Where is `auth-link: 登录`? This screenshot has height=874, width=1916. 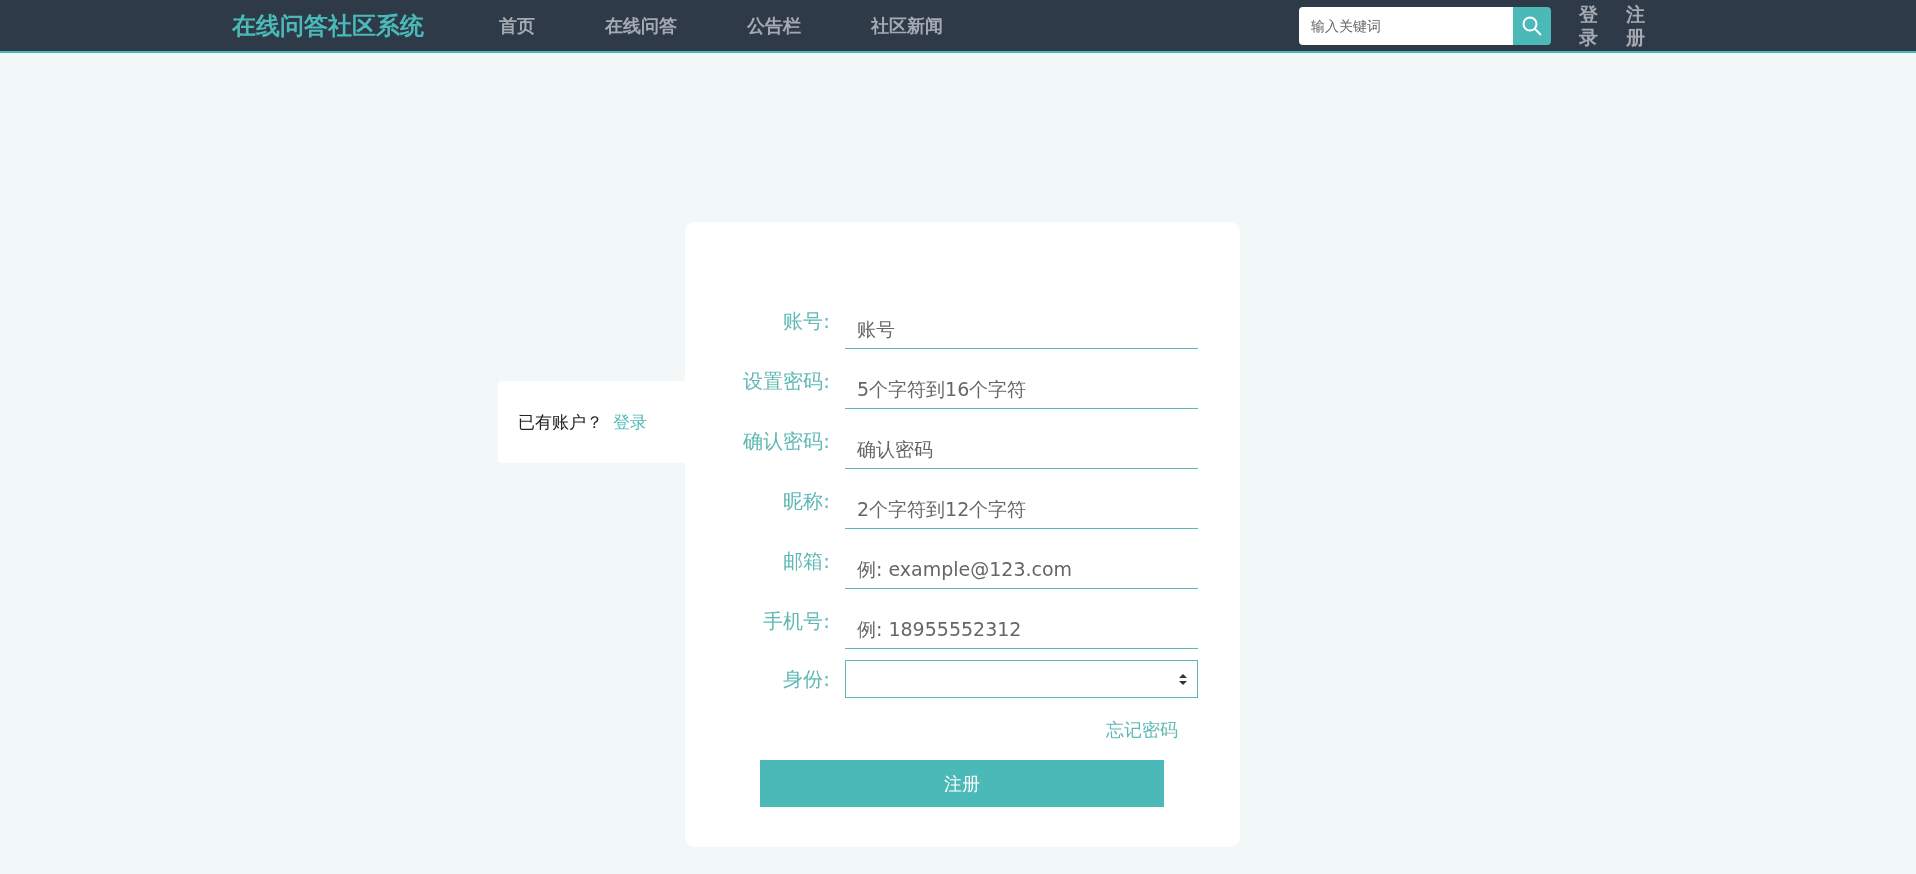
auth-link: 登录 is located at coordinates (1588, 25).